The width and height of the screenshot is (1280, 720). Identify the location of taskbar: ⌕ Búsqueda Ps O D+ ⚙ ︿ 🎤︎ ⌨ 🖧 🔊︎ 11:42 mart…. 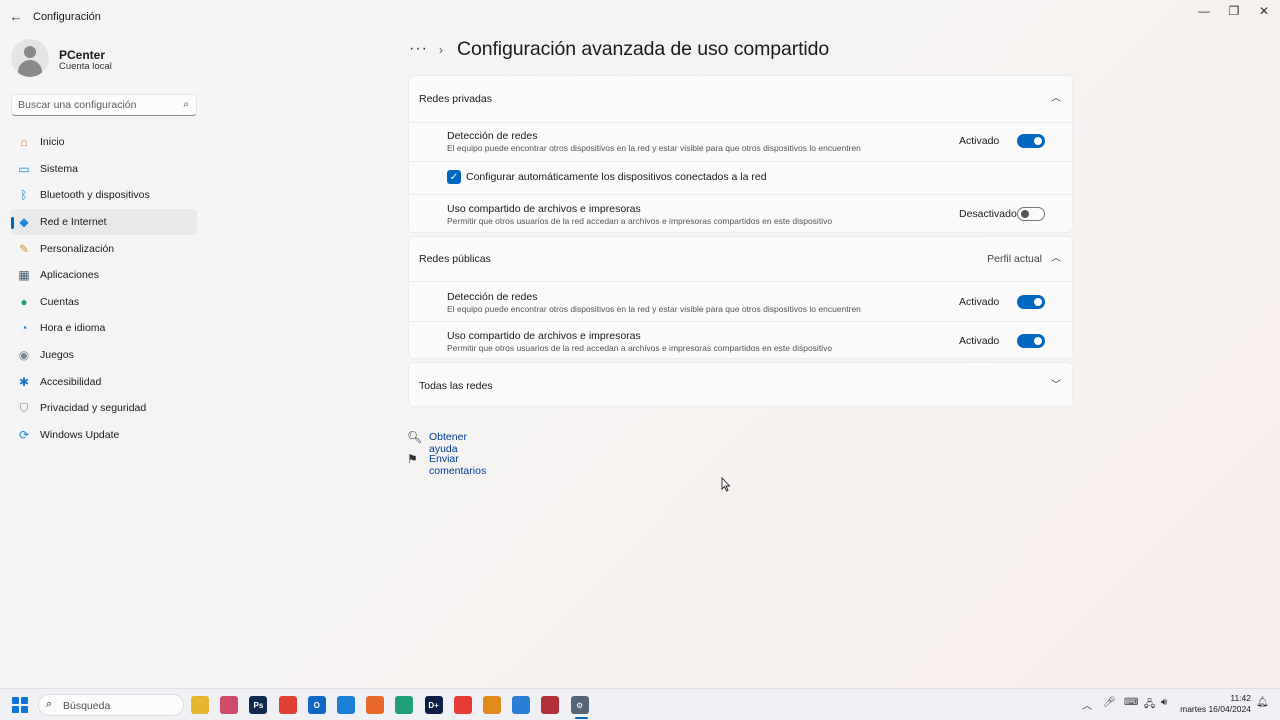
(640, 704).